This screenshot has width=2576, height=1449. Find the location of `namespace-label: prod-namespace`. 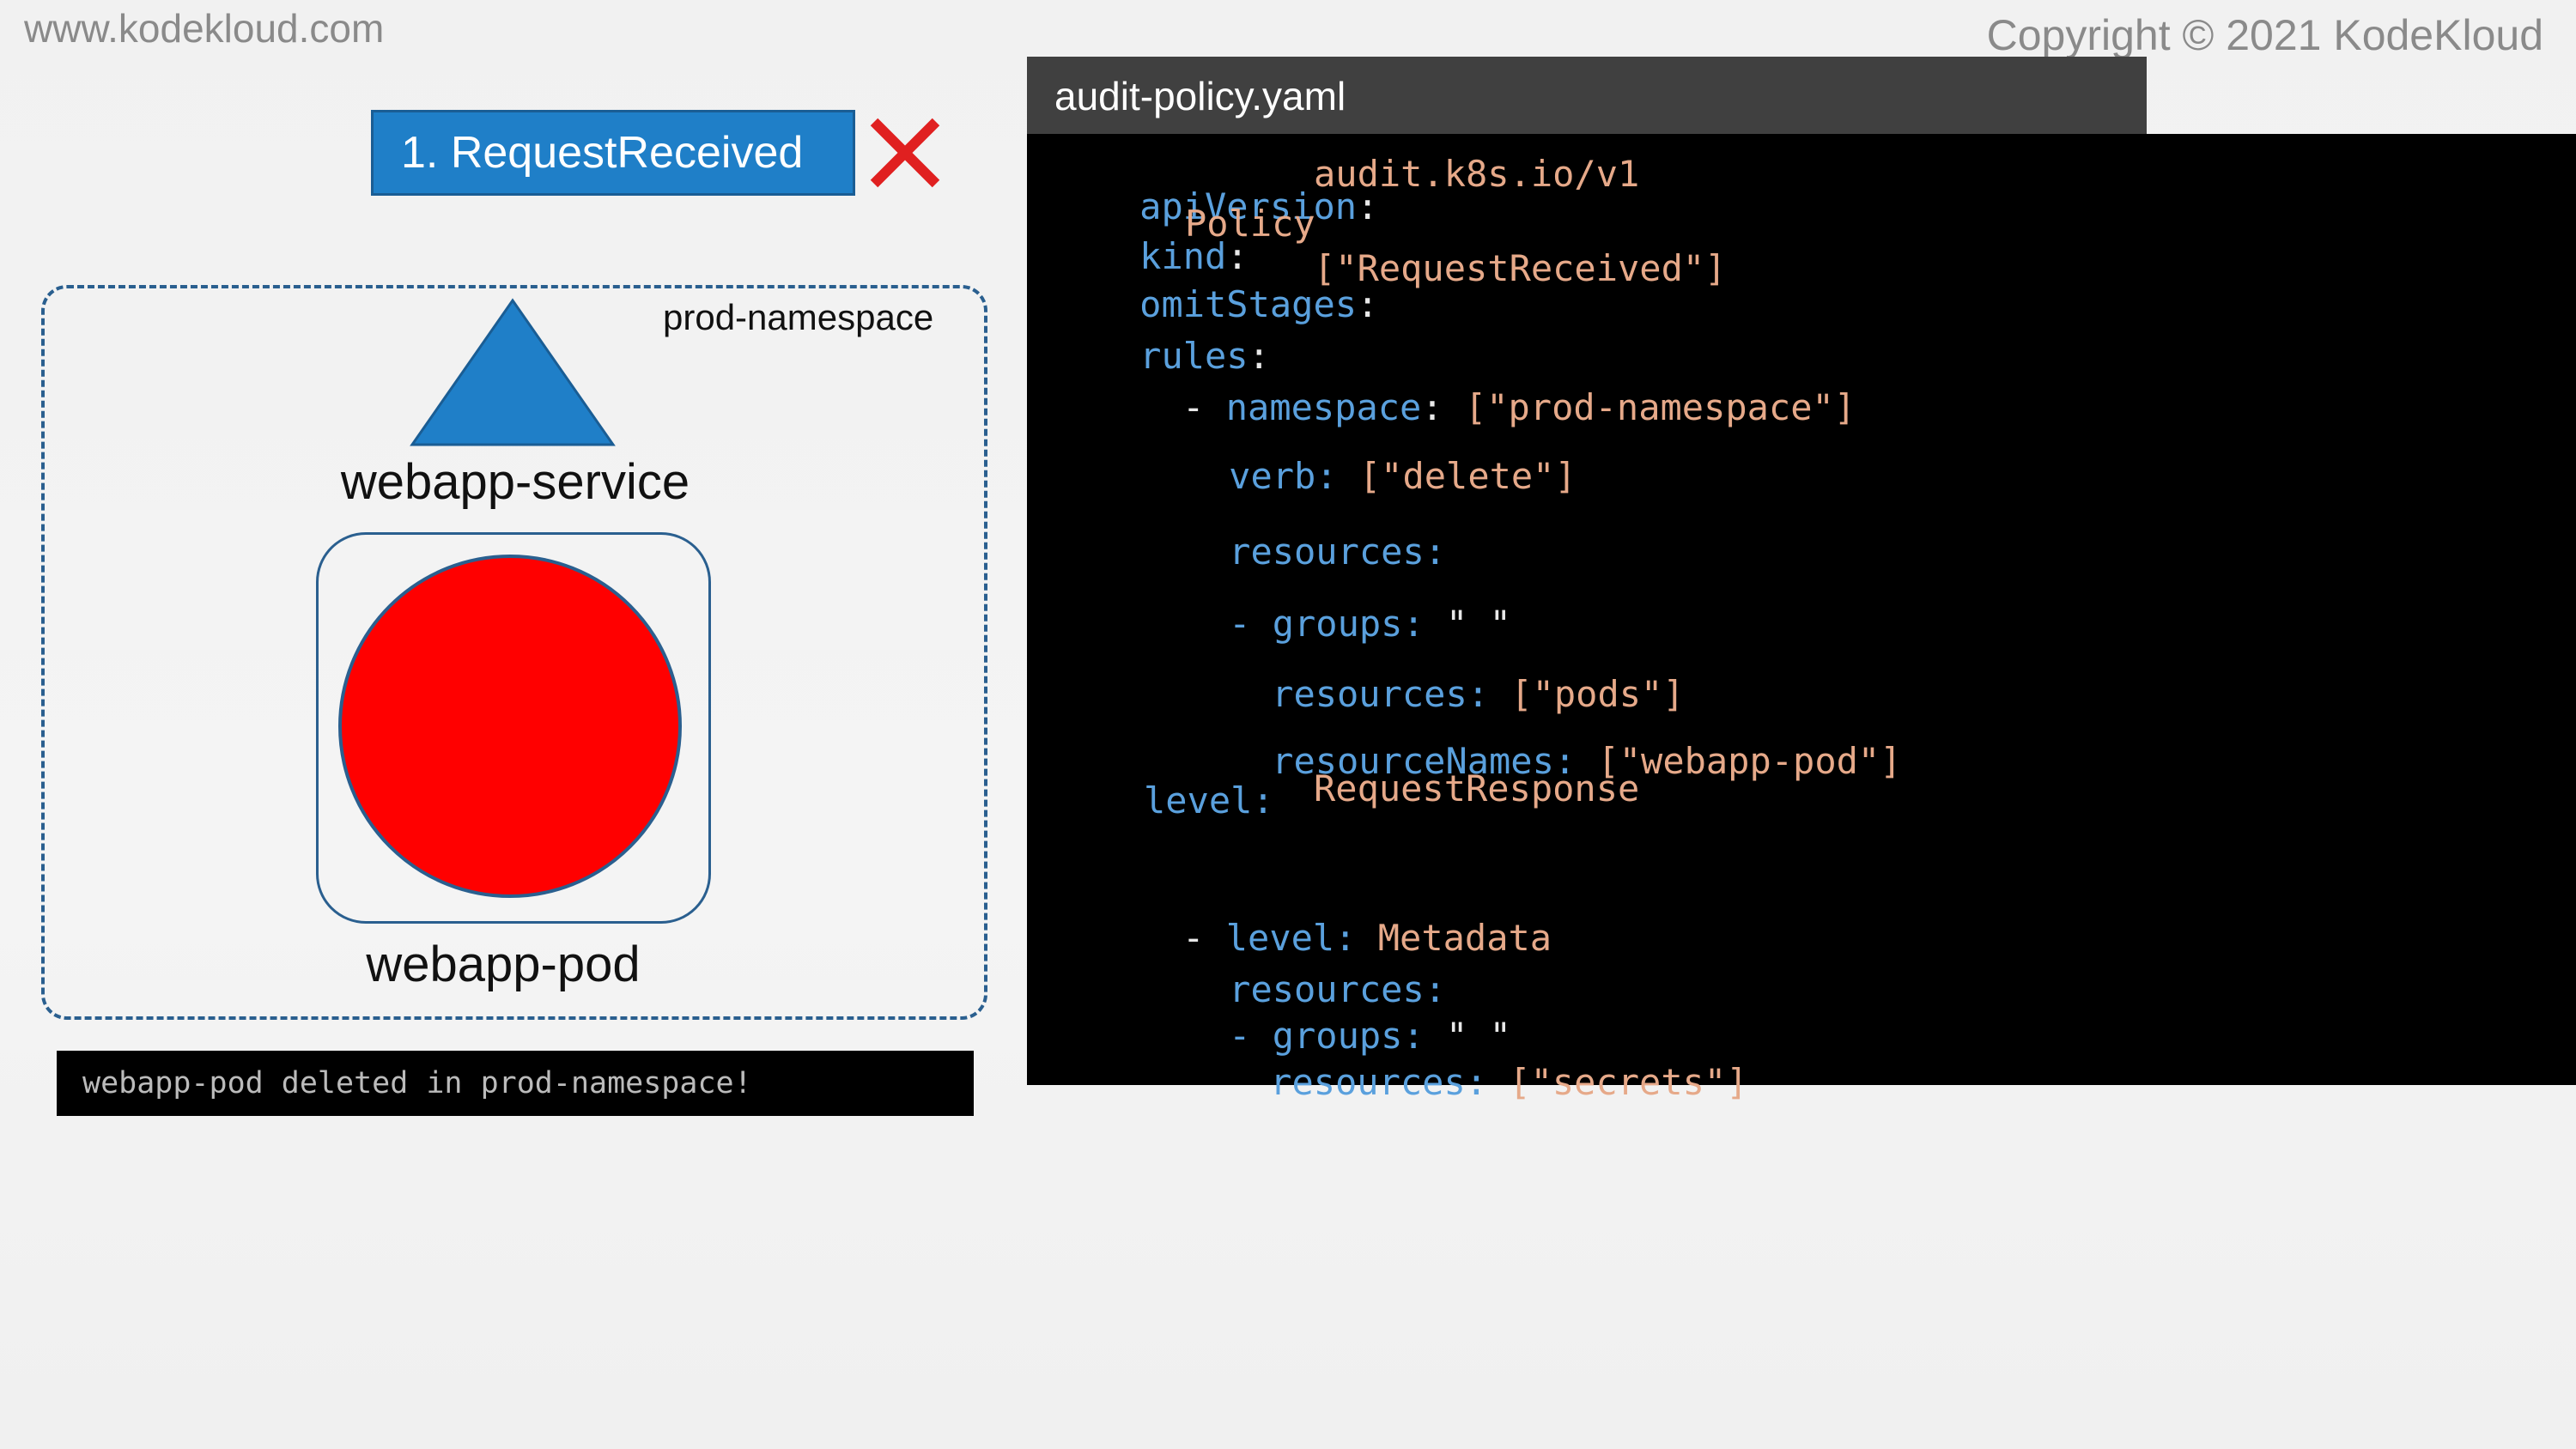

namespace-label: prod-namespace is located at coordinates (799, 317).